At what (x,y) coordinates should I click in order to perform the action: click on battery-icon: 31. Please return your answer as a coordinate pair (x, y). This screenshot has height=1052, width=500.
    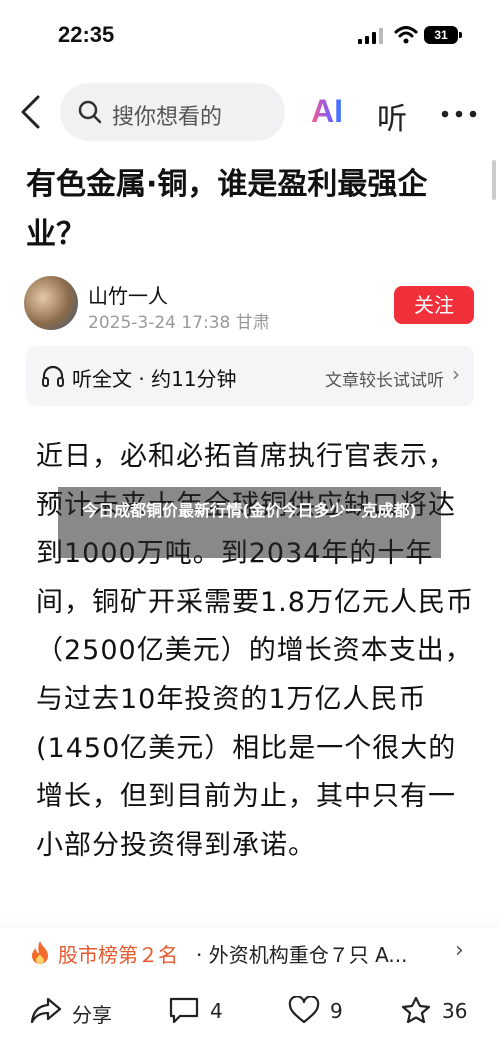
    Looking at the image, I should click on (443, 35).